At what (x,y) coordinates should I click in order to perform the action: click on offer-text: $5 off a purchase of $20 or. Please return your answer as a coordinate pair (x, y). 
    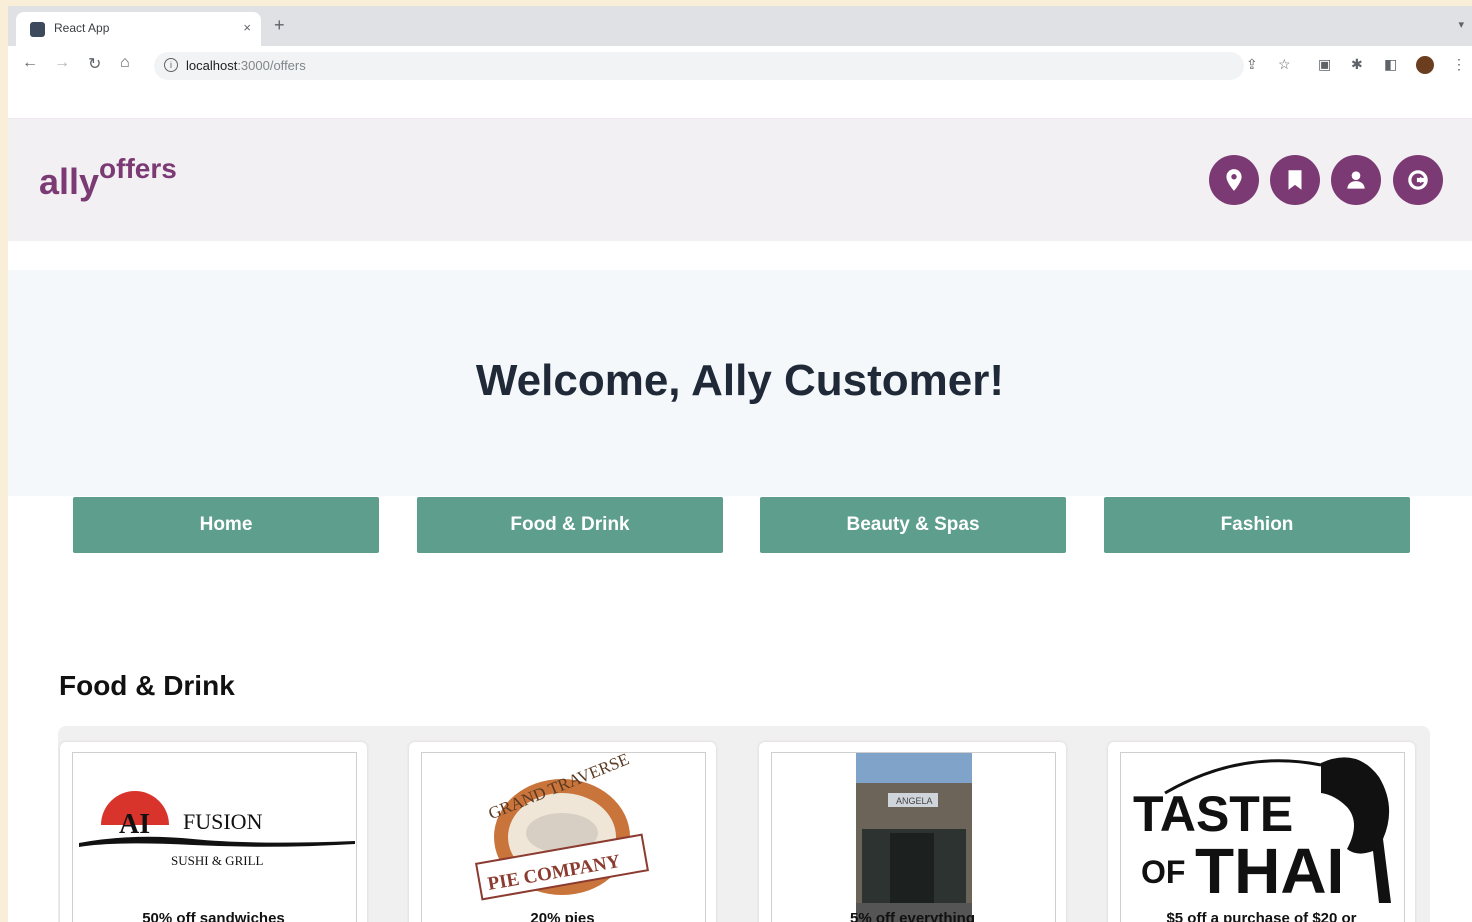
    Looking at the image, I should click on (1261, 916).